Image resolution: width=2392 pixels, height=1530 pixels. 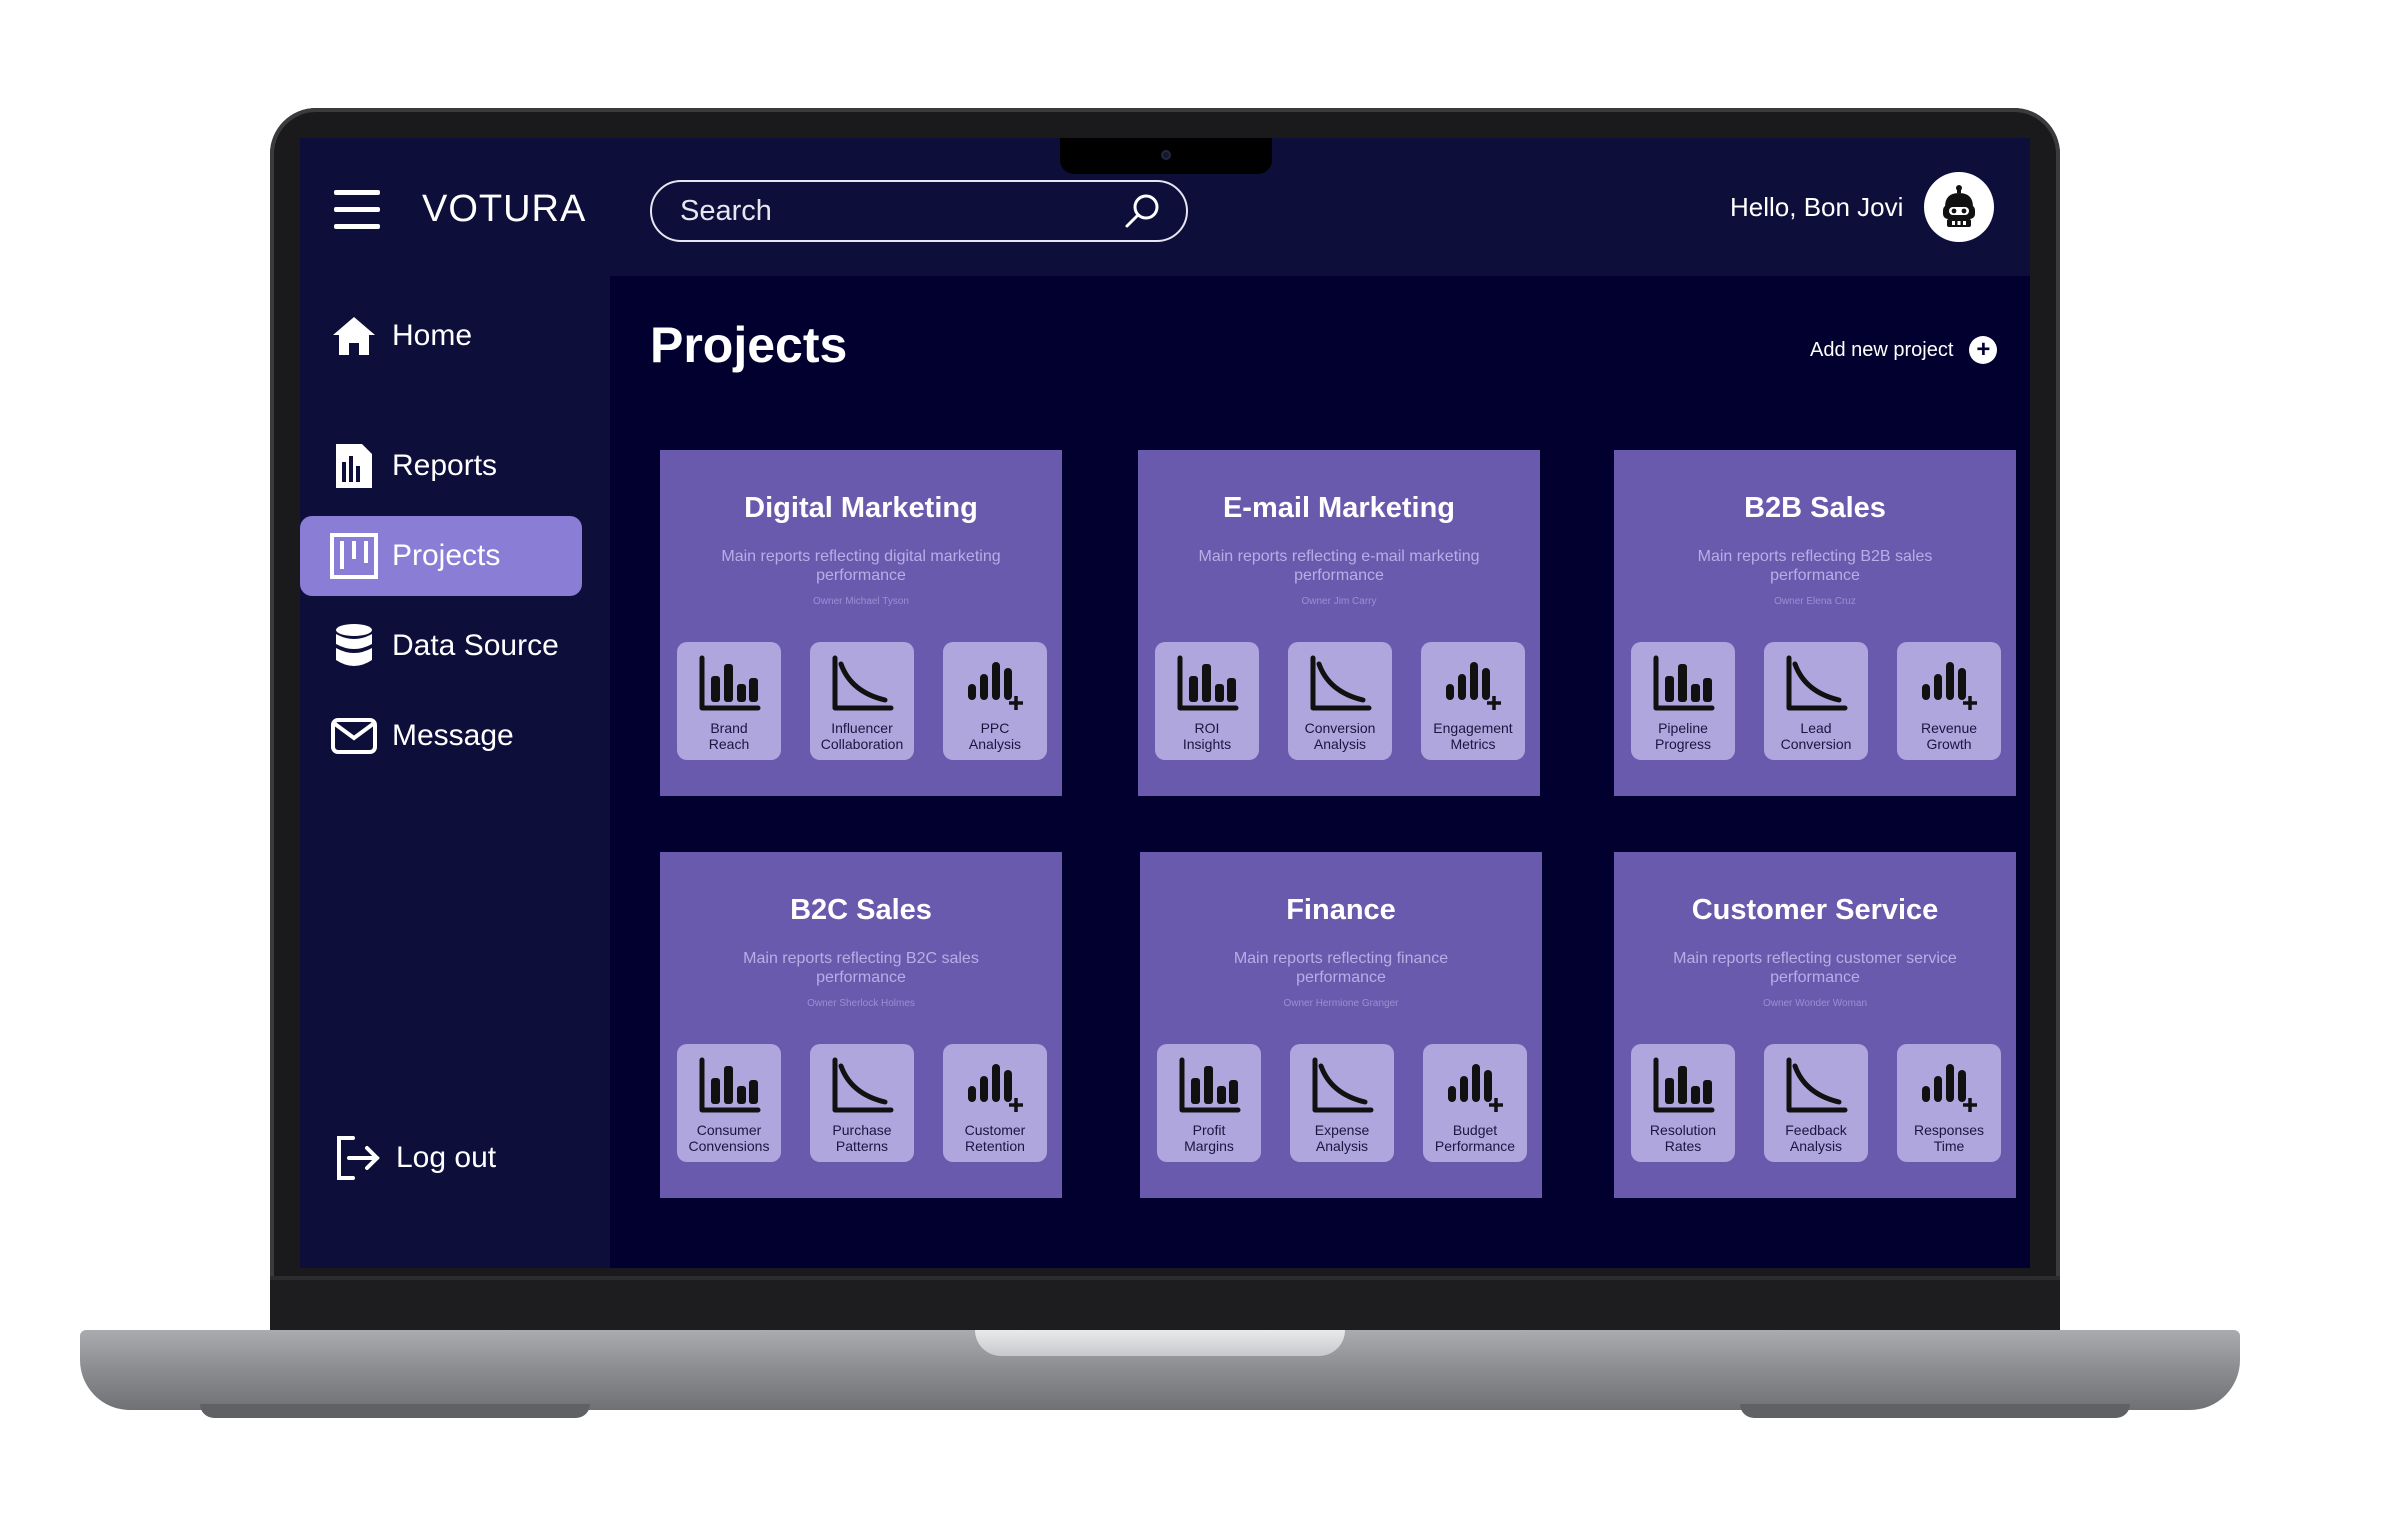 I want to click on report-tile: ROI Insights, so click(x=1207, y=701).